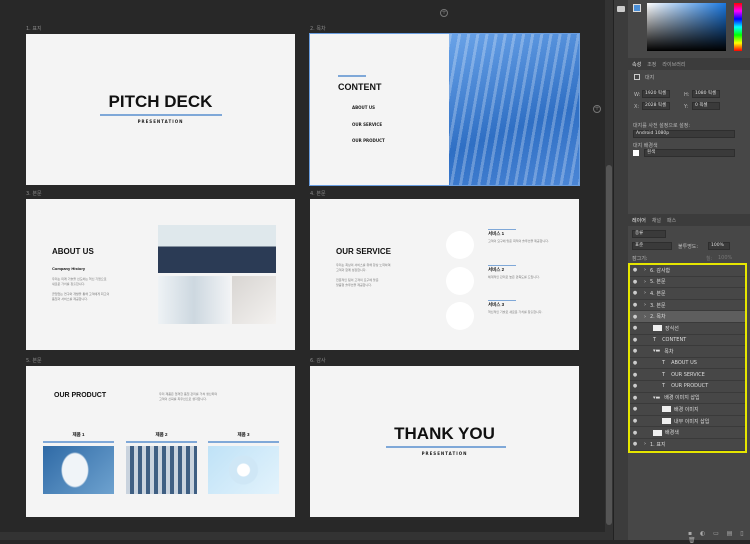 The image size is (750, 544). Describe the element at coordinates (719, 537) in the screenshot. I see `layer-actions-toolbar: ▪ ◐ ▭ ▤ ▯ 🗑` at that location.